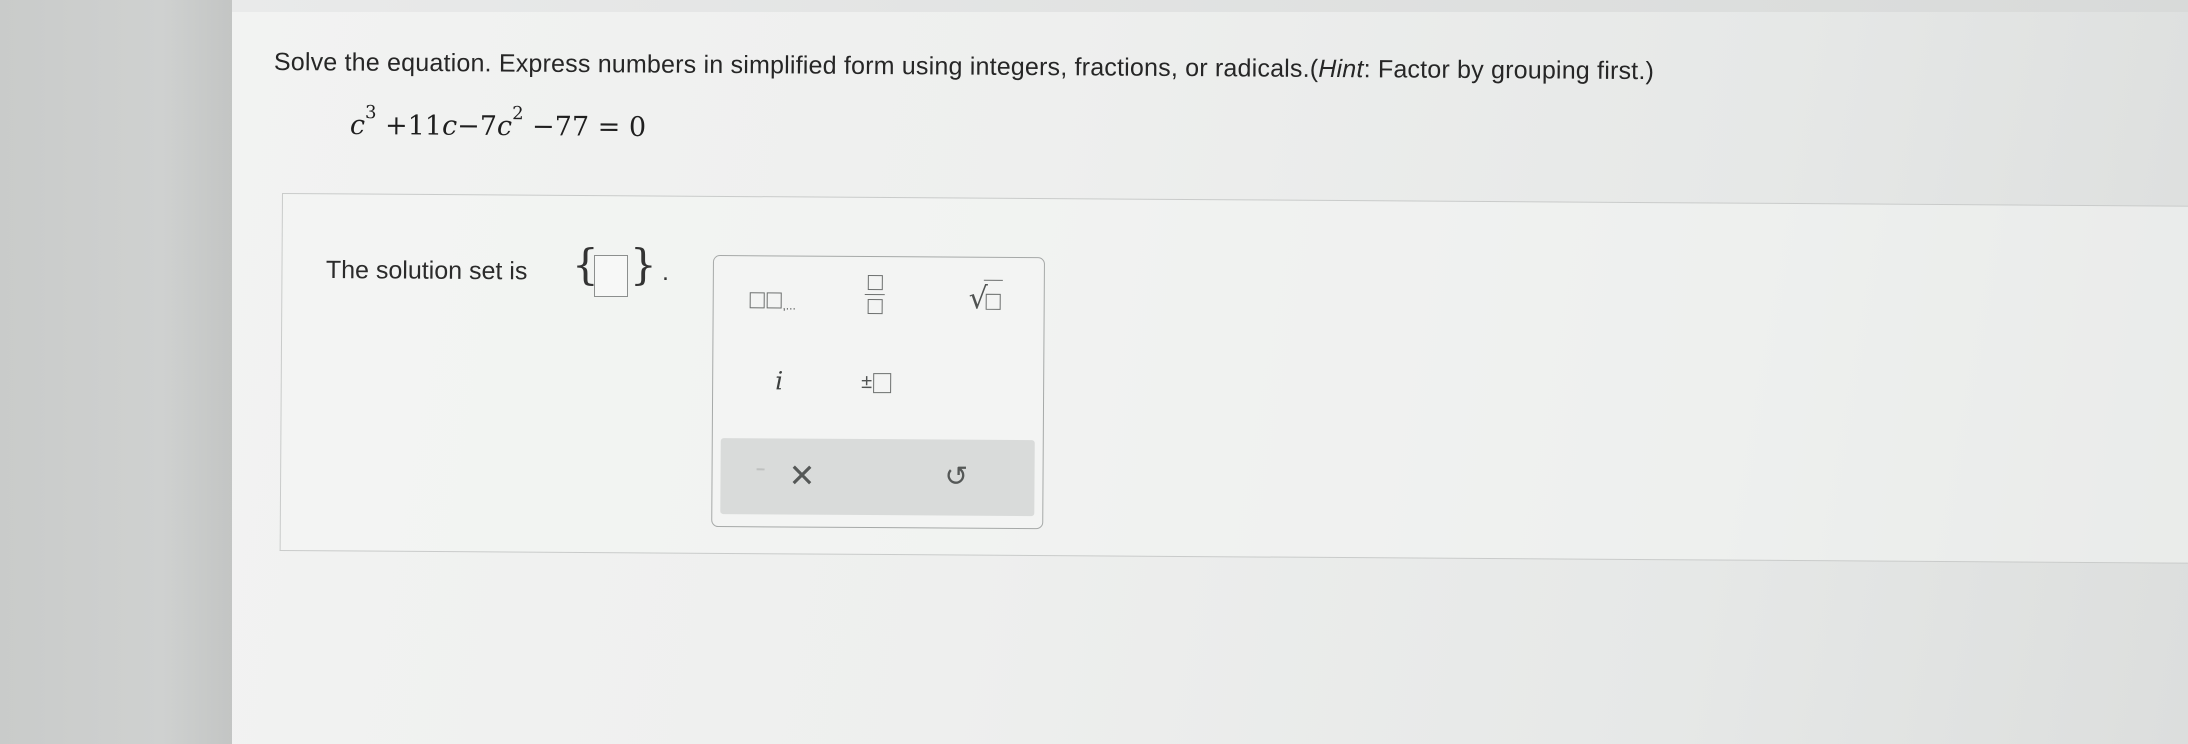 This screenshot has height=744, width=2188. What do you see at coordinates (993, 301) in the screenshot?
I see `sqrt-box-icon` at bounding box center [993, 301].